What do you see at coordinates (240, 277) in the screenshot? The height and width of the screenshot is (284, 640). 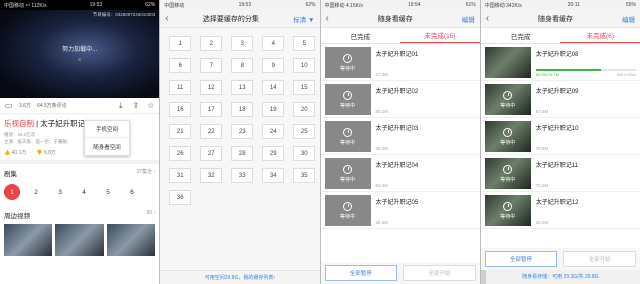 I see `storage-footer-link: 可用空间29.8G，我的缓存列表›` at bounding box center [240, 277].